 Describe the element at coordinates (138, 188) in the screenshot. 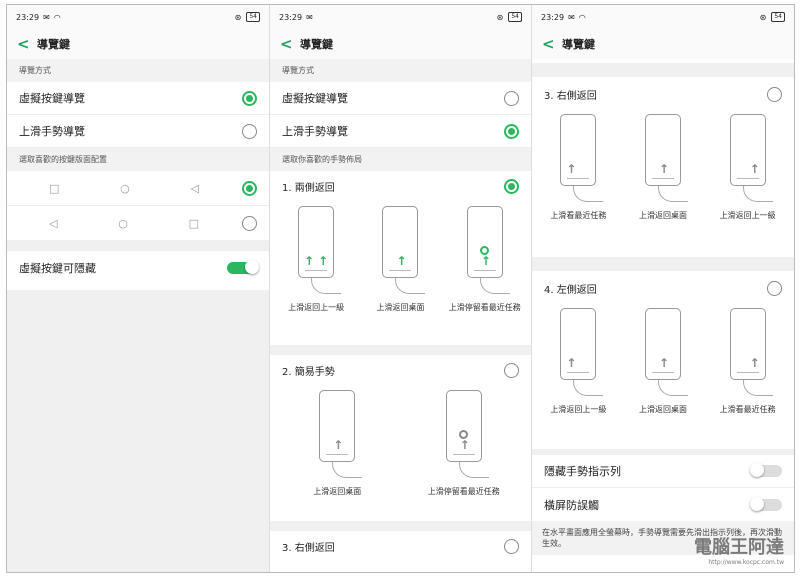

I see `key-layout-option-1: □ ○ ◁` at that location.